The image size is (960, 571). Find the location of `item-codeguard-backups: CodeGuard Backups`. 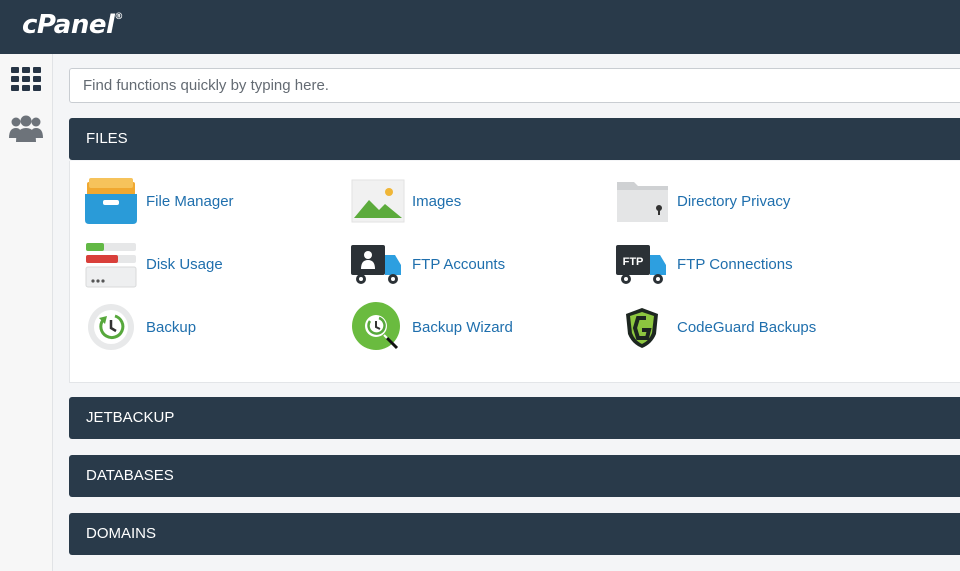

item-codeguard-backups: CodeGuard Backups is located at coordinates (716, 327).